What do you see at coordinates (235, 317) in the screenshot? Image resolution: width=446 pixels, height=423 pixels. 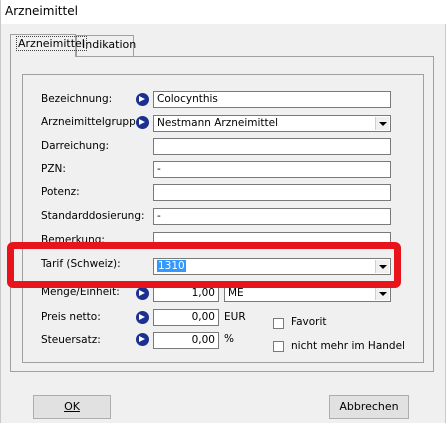 I see `preis-unit: EUR` at bounding box center [235, 317].